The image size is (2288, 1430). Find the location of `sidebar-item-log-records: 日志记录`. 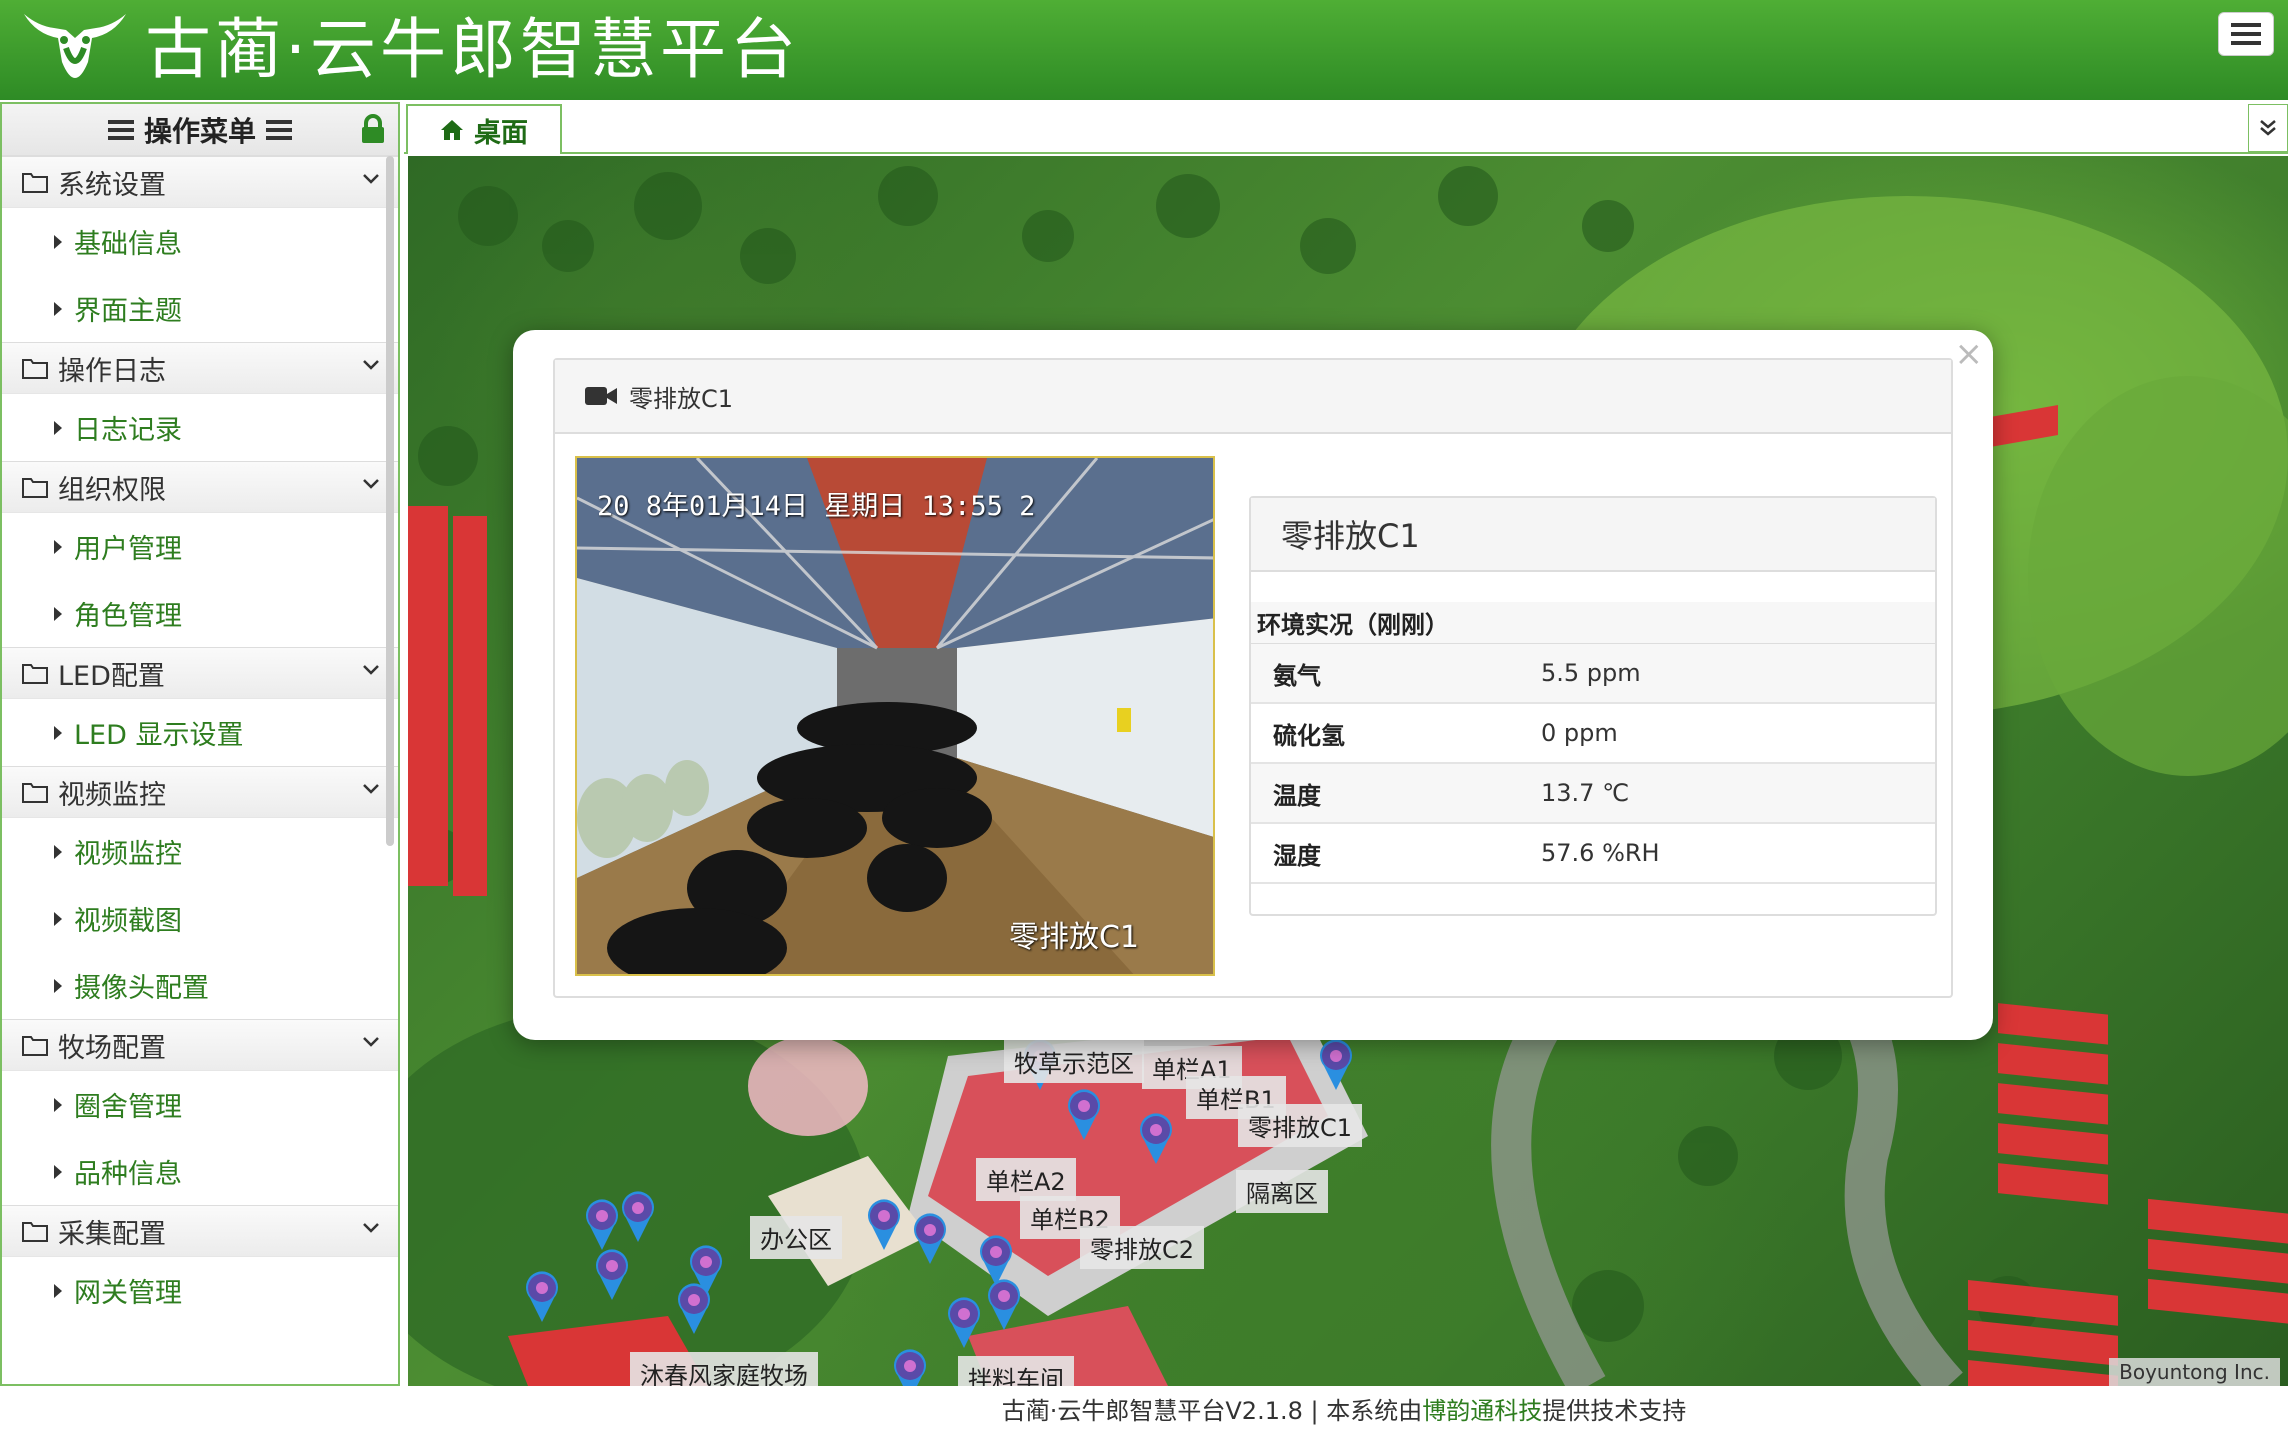

sidebar-item-log-records: 日志记录 is located at coordinates (200, 427).